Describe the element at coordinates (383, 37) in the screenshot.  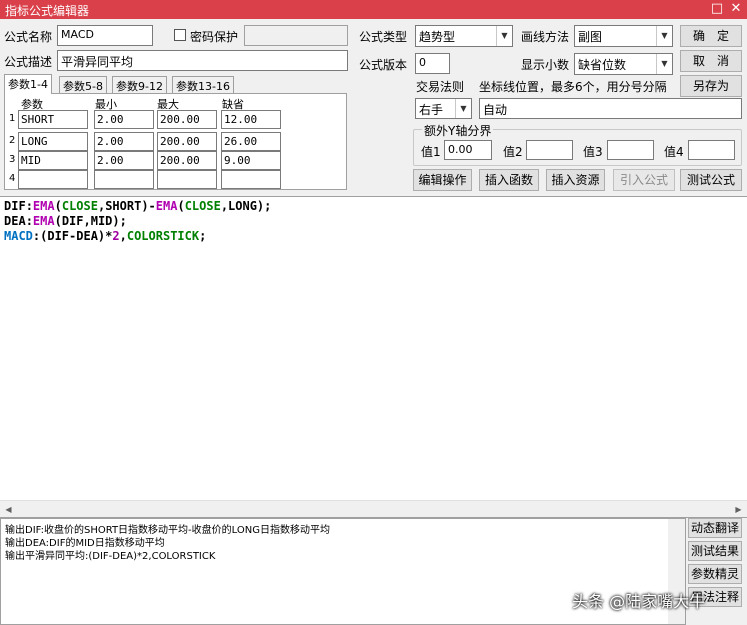
I see `formula-type-label: 公式类型` at that location.